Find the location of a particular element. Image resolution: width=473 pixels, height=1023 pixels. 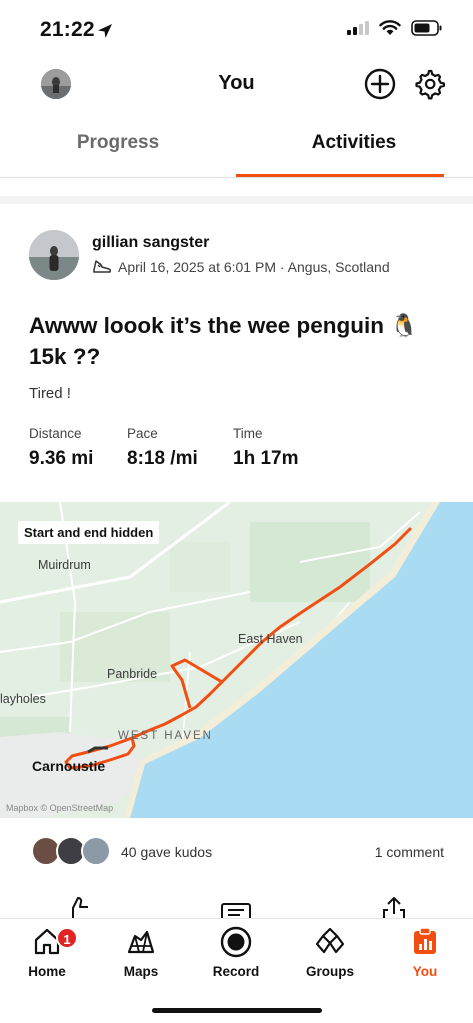

shoe-icon is located at coordinates (102, 266).